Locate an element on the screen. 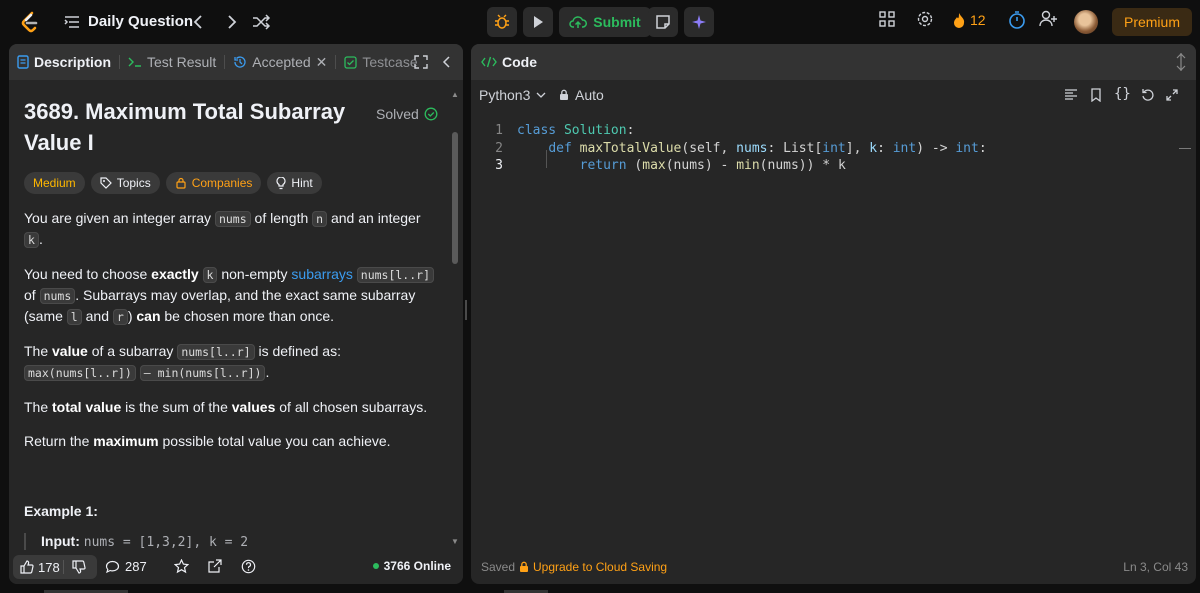  online-label: 3766 Online is located at coordinates (417, 566).